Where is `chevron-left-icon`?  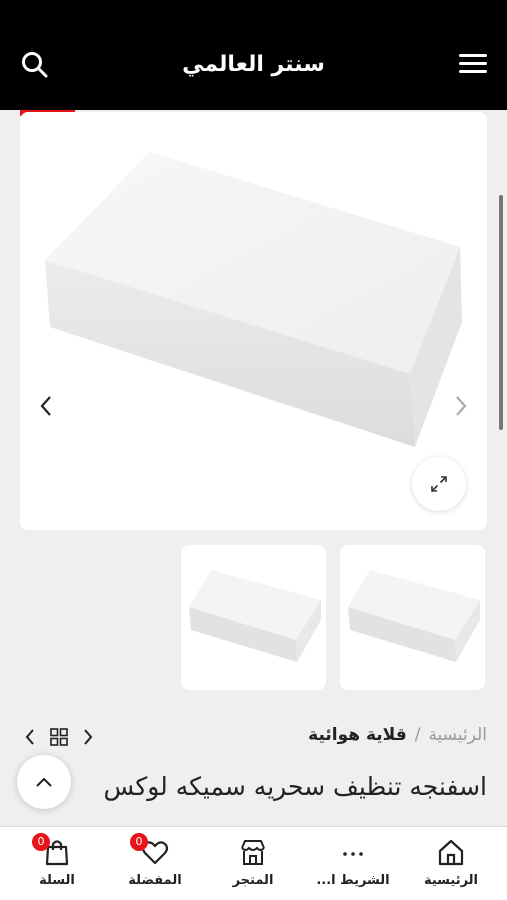
chevron-left-icon is located at coordinates (46, 408).